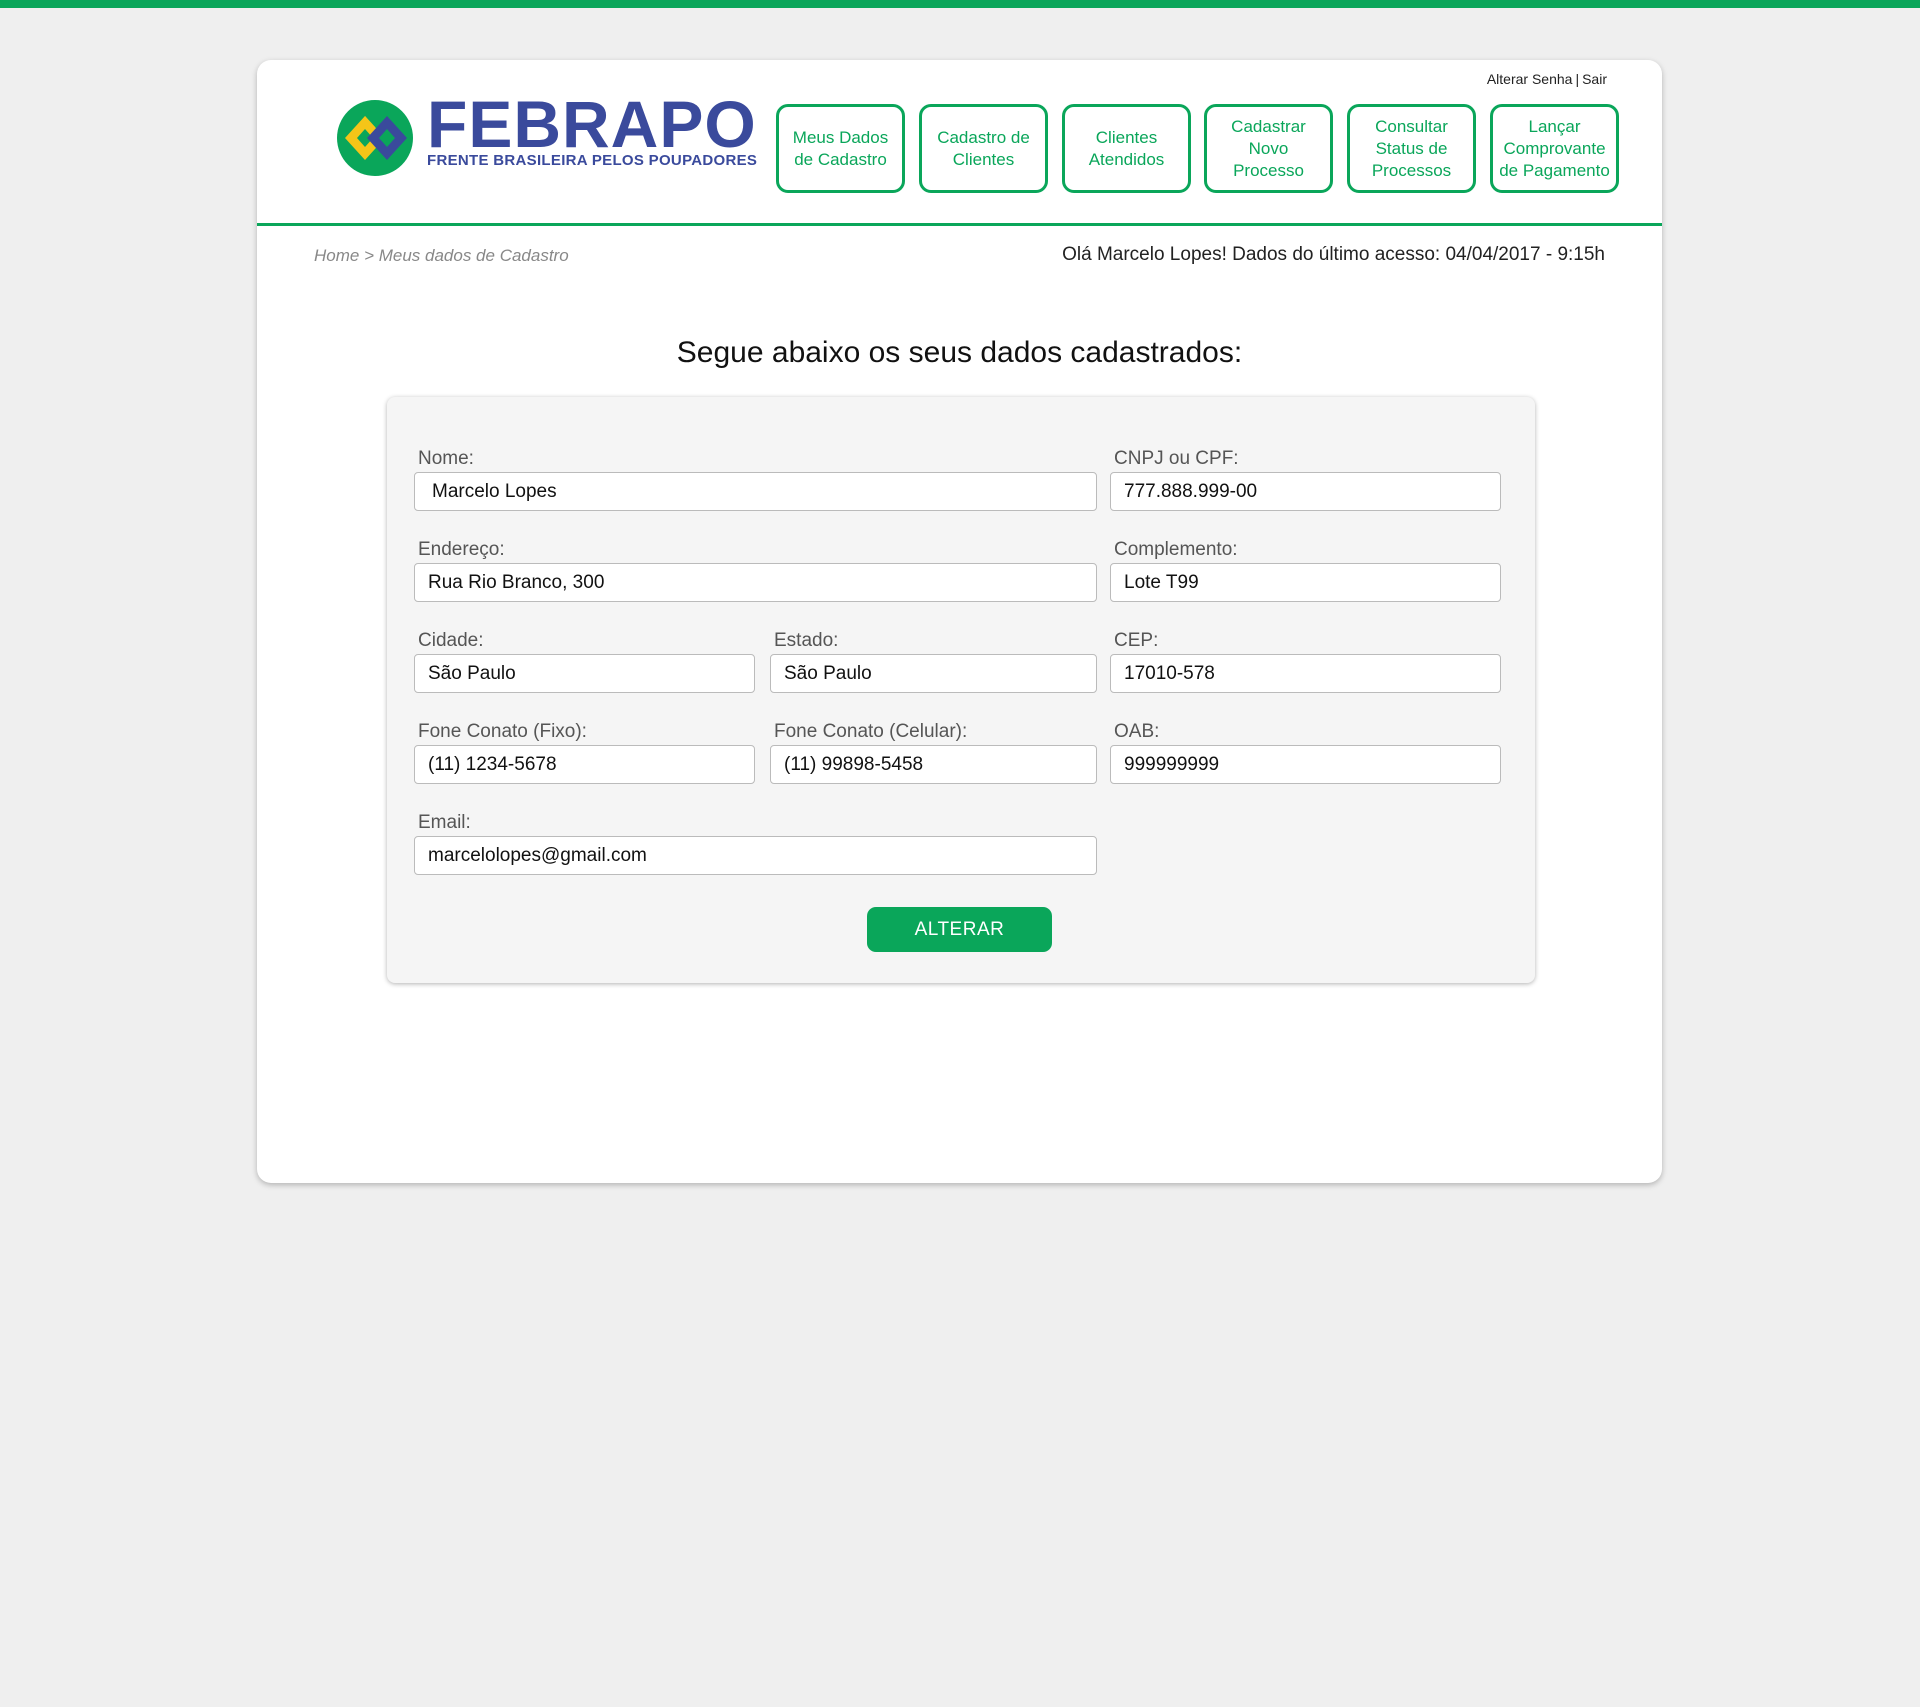 This screenshot has height=1707, width=1920. I want to click on nome-input: Marcelo Lopes, so click(755, 491).